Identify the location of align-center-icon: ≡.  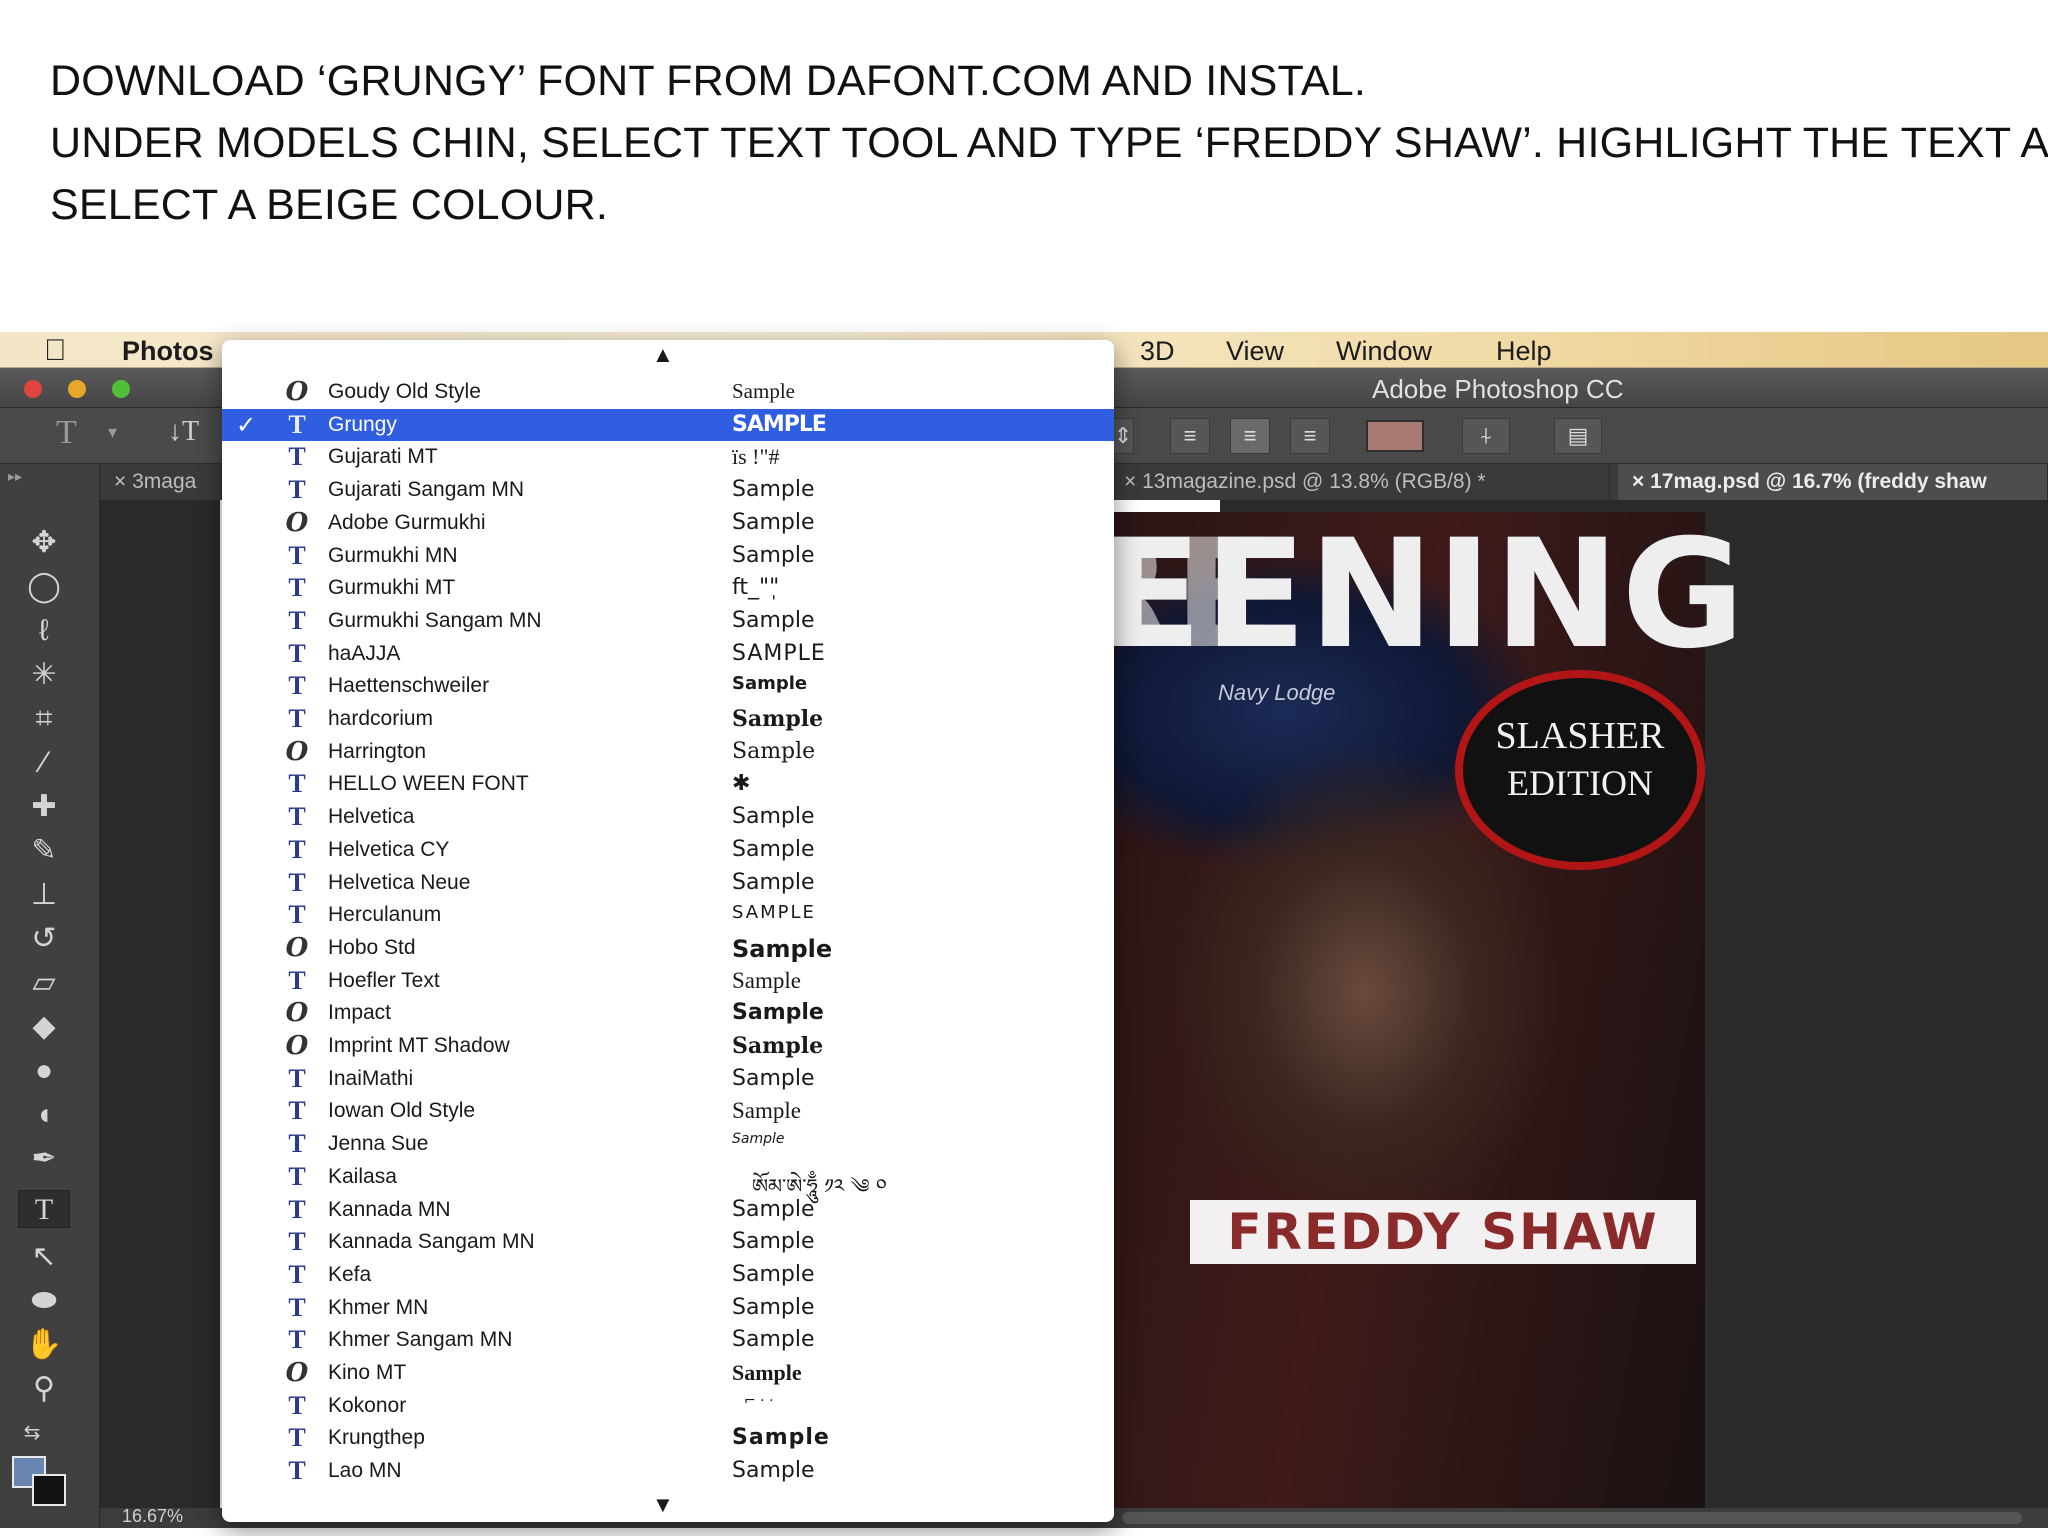
(1250, 436).